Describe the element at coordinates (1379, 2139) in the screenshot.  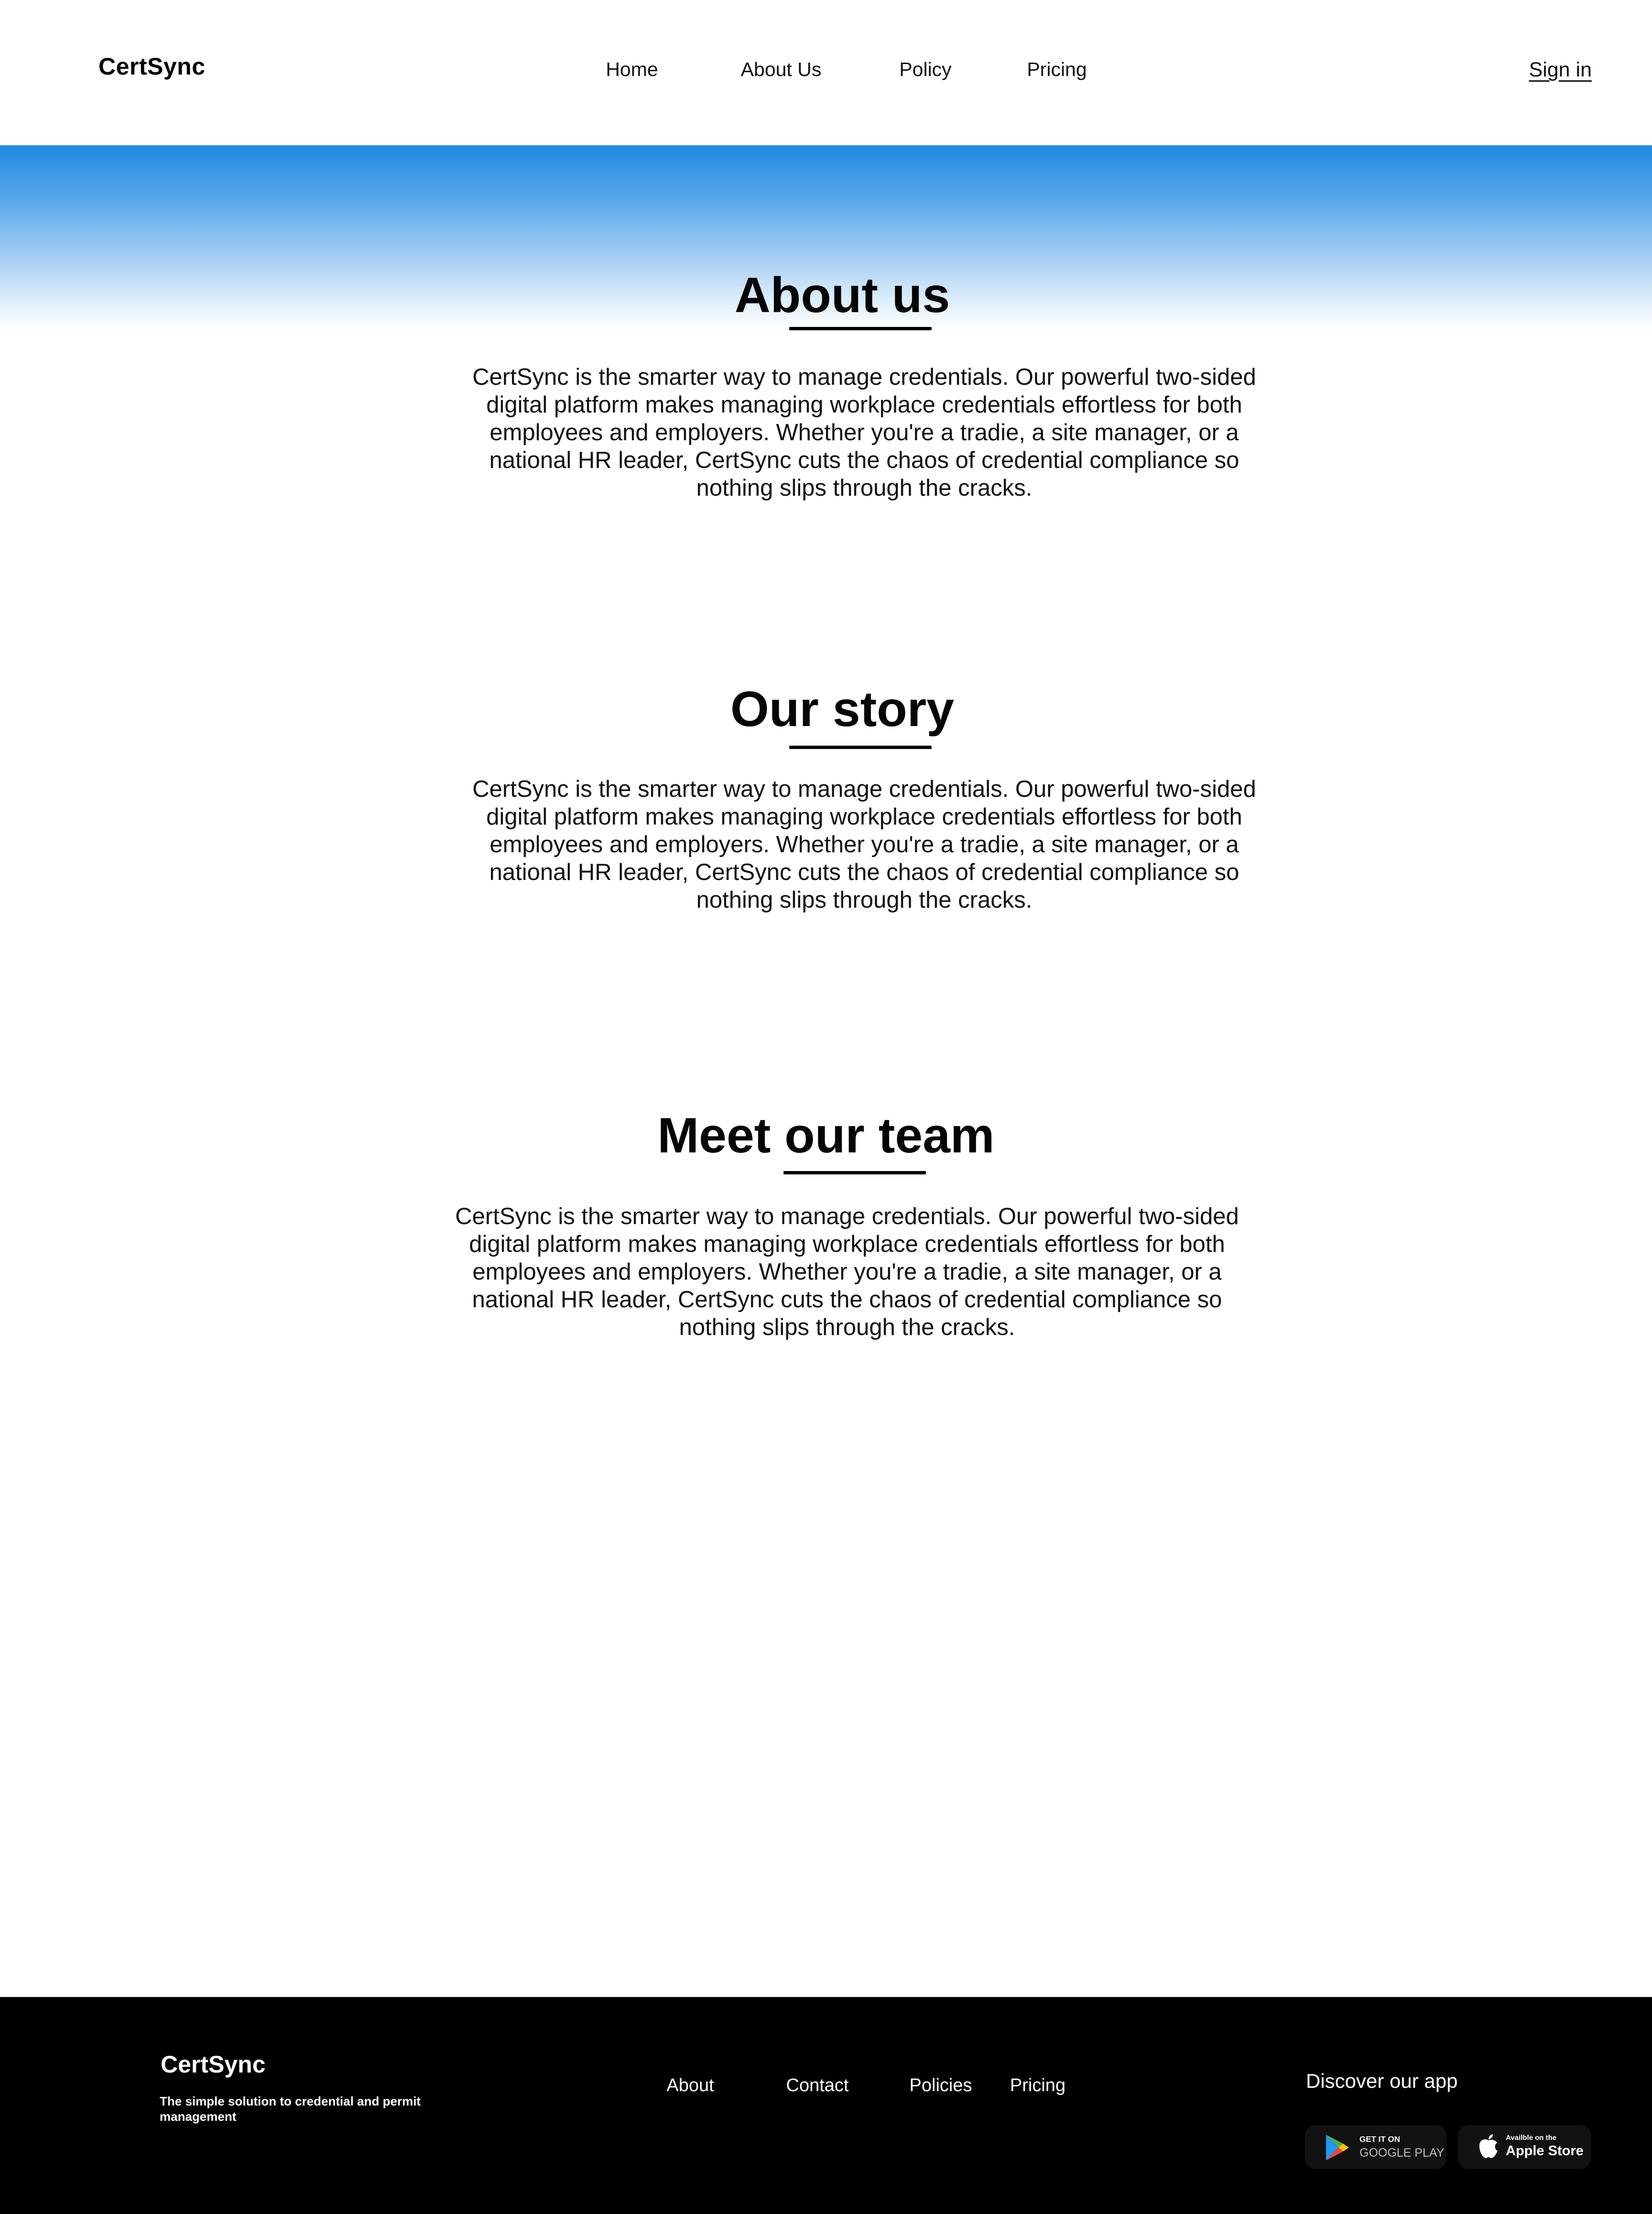
I see `google-play-badge-small-text: GET IT ON` at that location.